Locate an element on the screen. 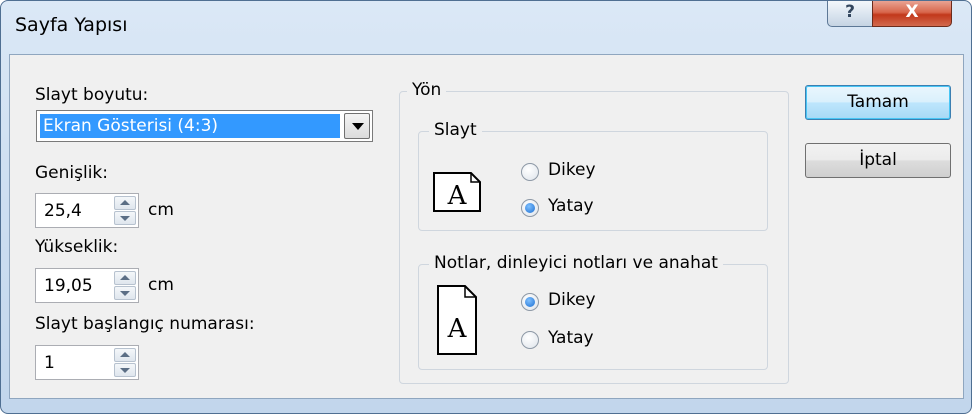  width-label: Genişlik: is located at coordinates (72, 173).